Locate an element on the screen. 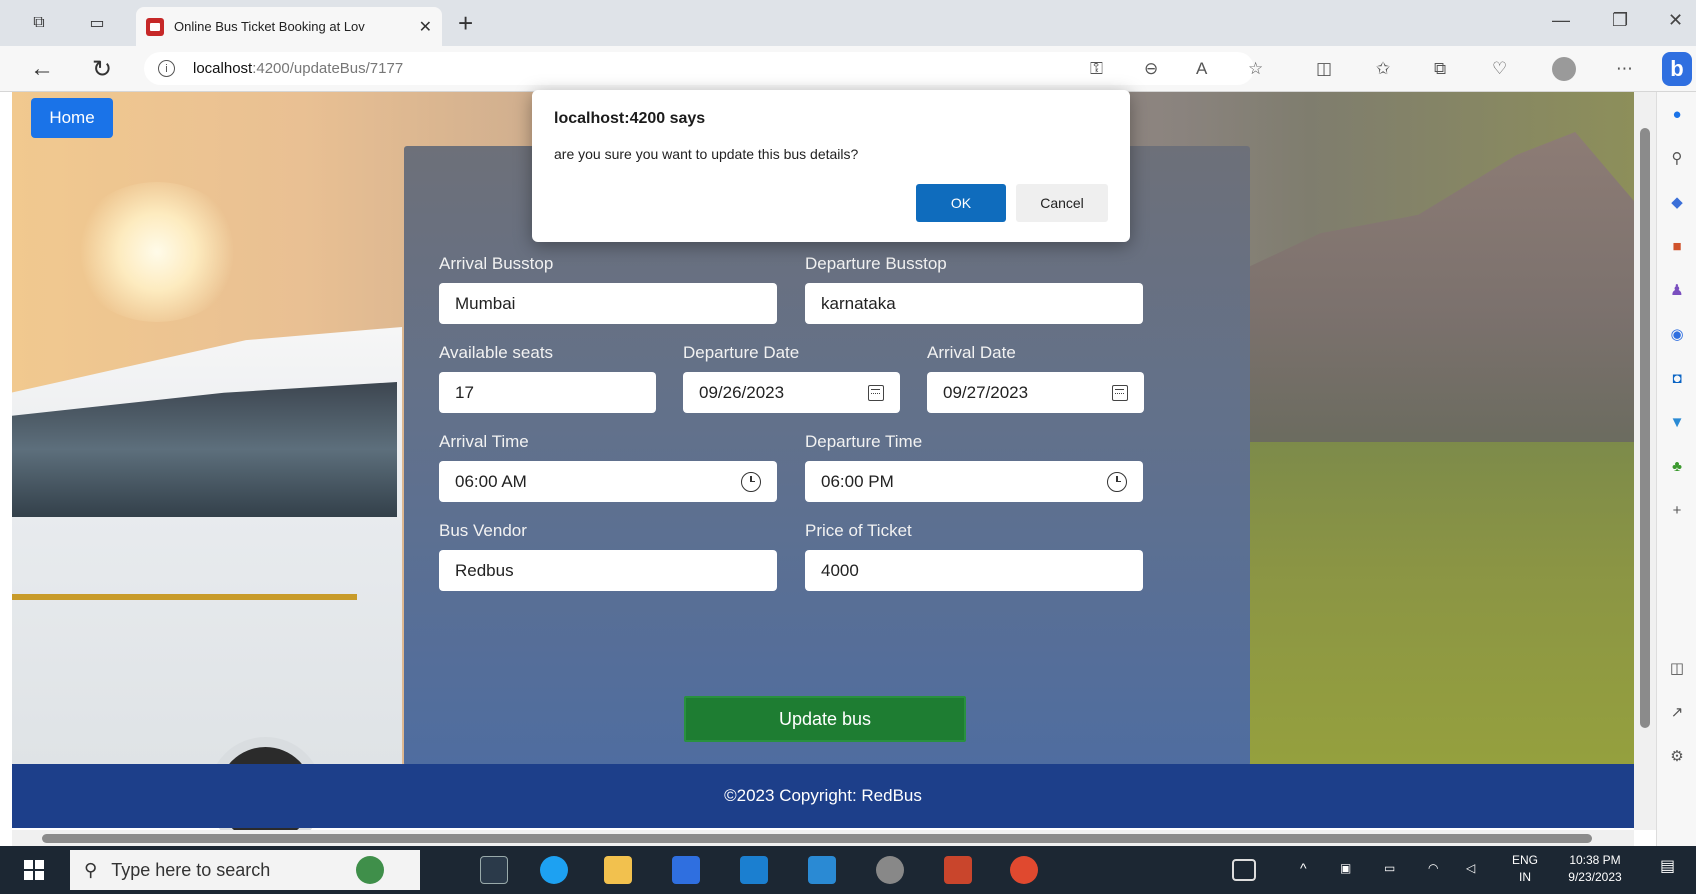  edge-taskbar-icon is located at coordinates (554, 870).